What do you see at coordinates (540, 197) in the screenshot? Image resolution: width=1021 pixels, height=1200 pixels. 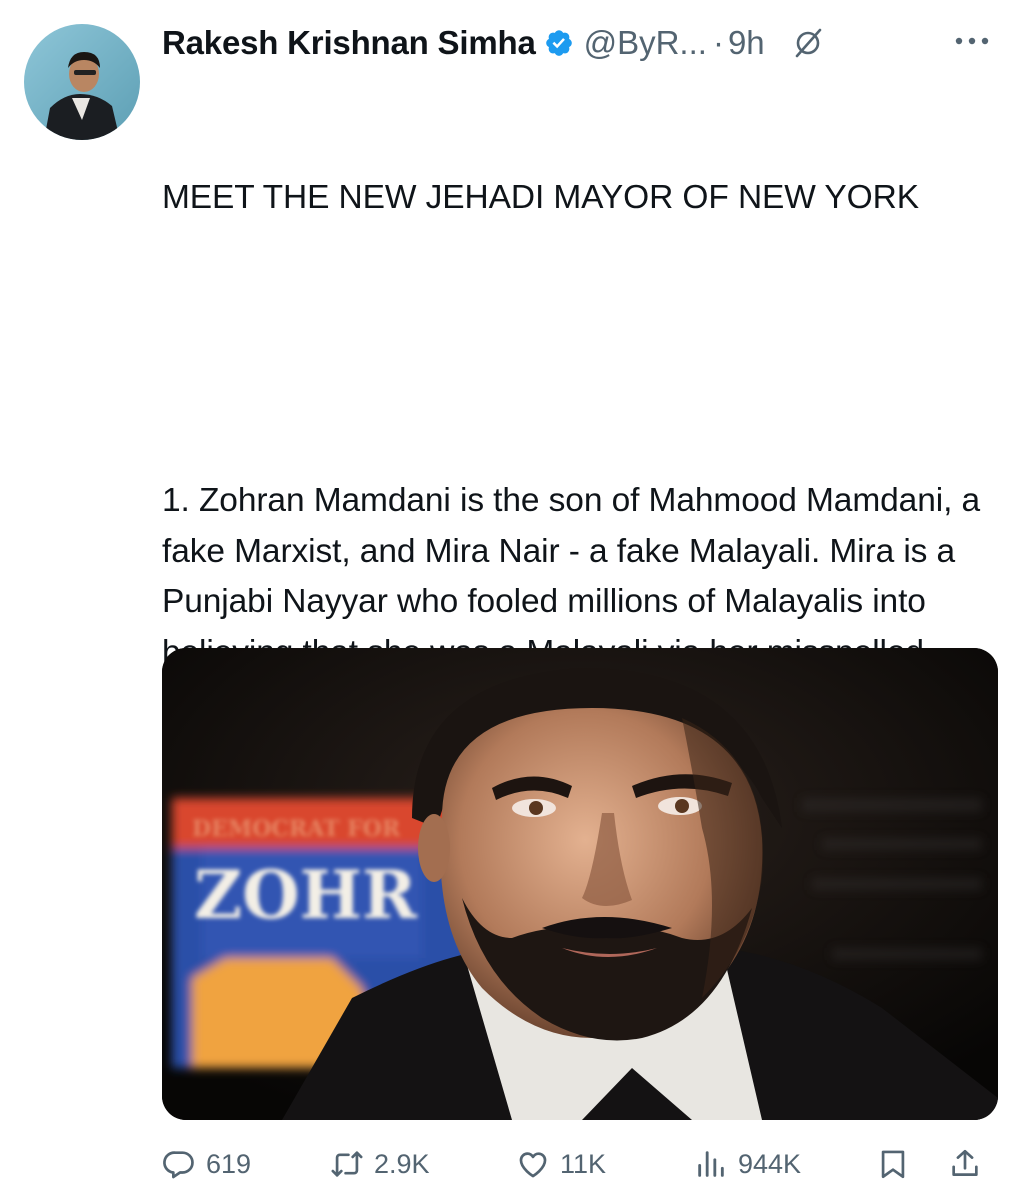 I see `tweet-headline: MEET THE NEW JEHADI MAYOR OF NEW YORK` at bounding box center [540, 197].